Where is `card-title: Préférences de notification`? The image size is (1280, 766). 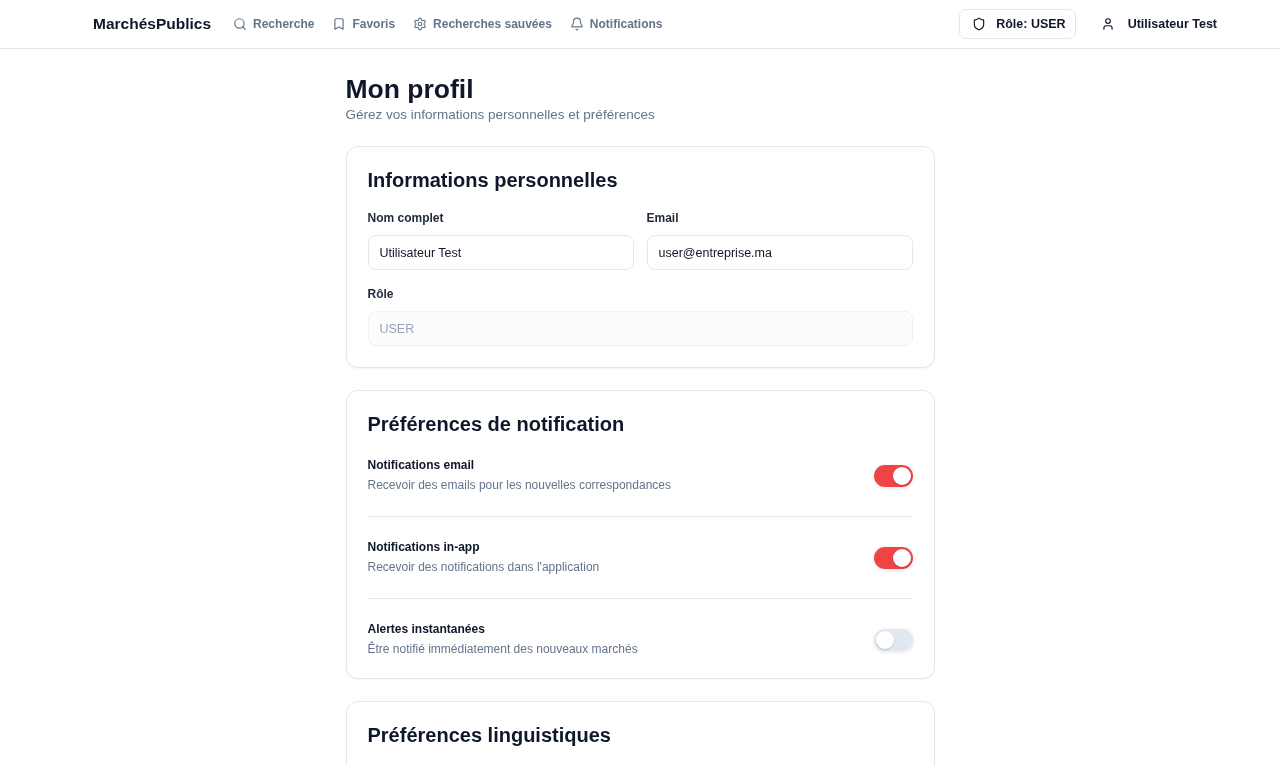 card-title: Préférences de notification is located at coordinates (496, 424).